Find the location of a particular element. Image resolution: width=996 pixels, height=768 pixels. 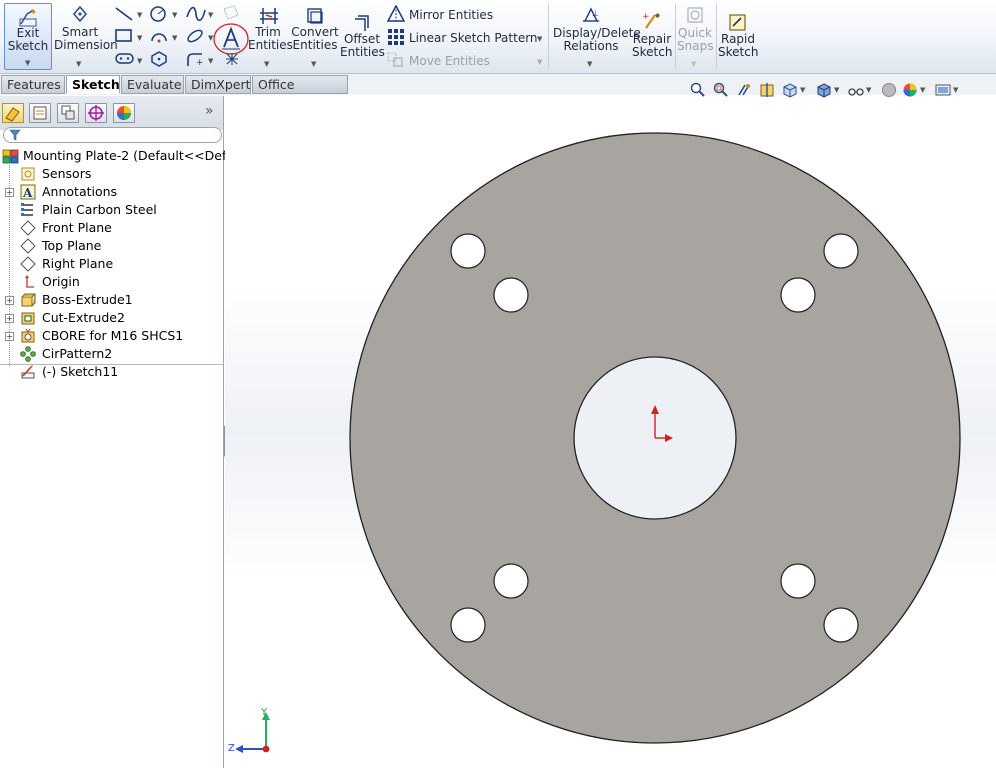

slot-dropdown-icon: ▼ is located at coordinates (139, 61).